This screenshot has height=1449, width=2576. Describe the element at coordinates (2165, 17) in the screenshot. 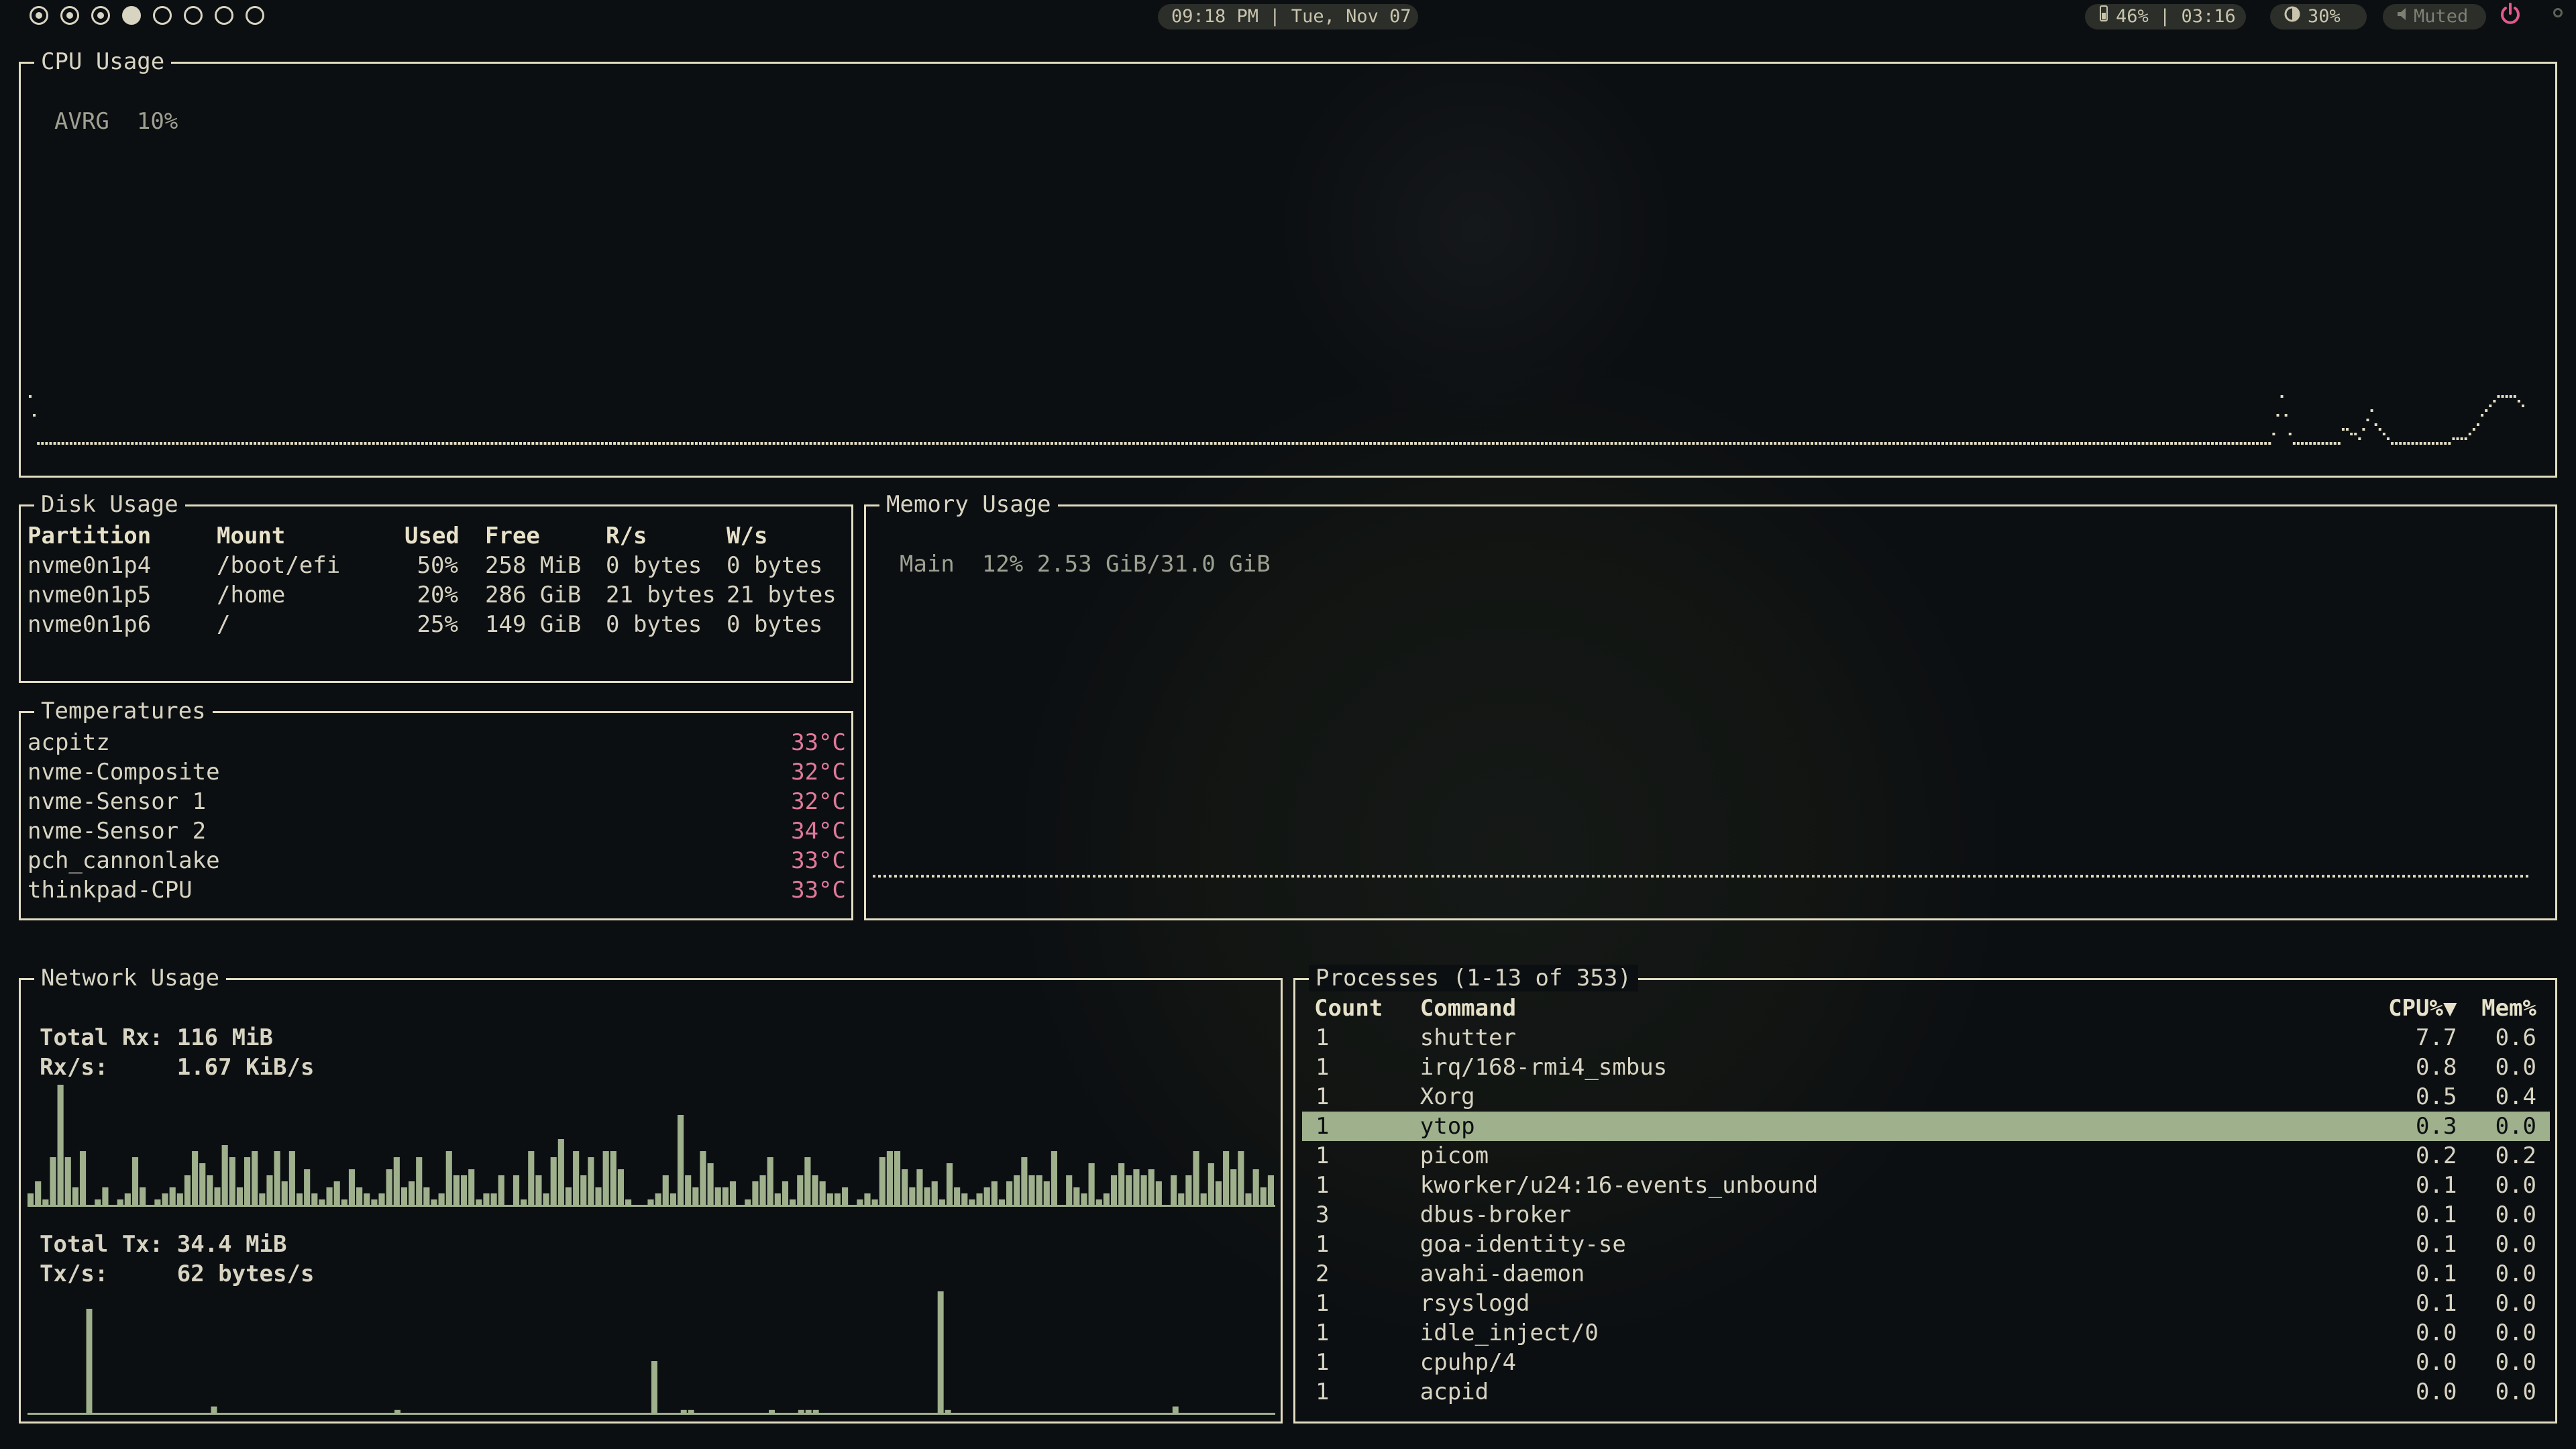

I see `battery-pill: 46% | 03:16` at that location.